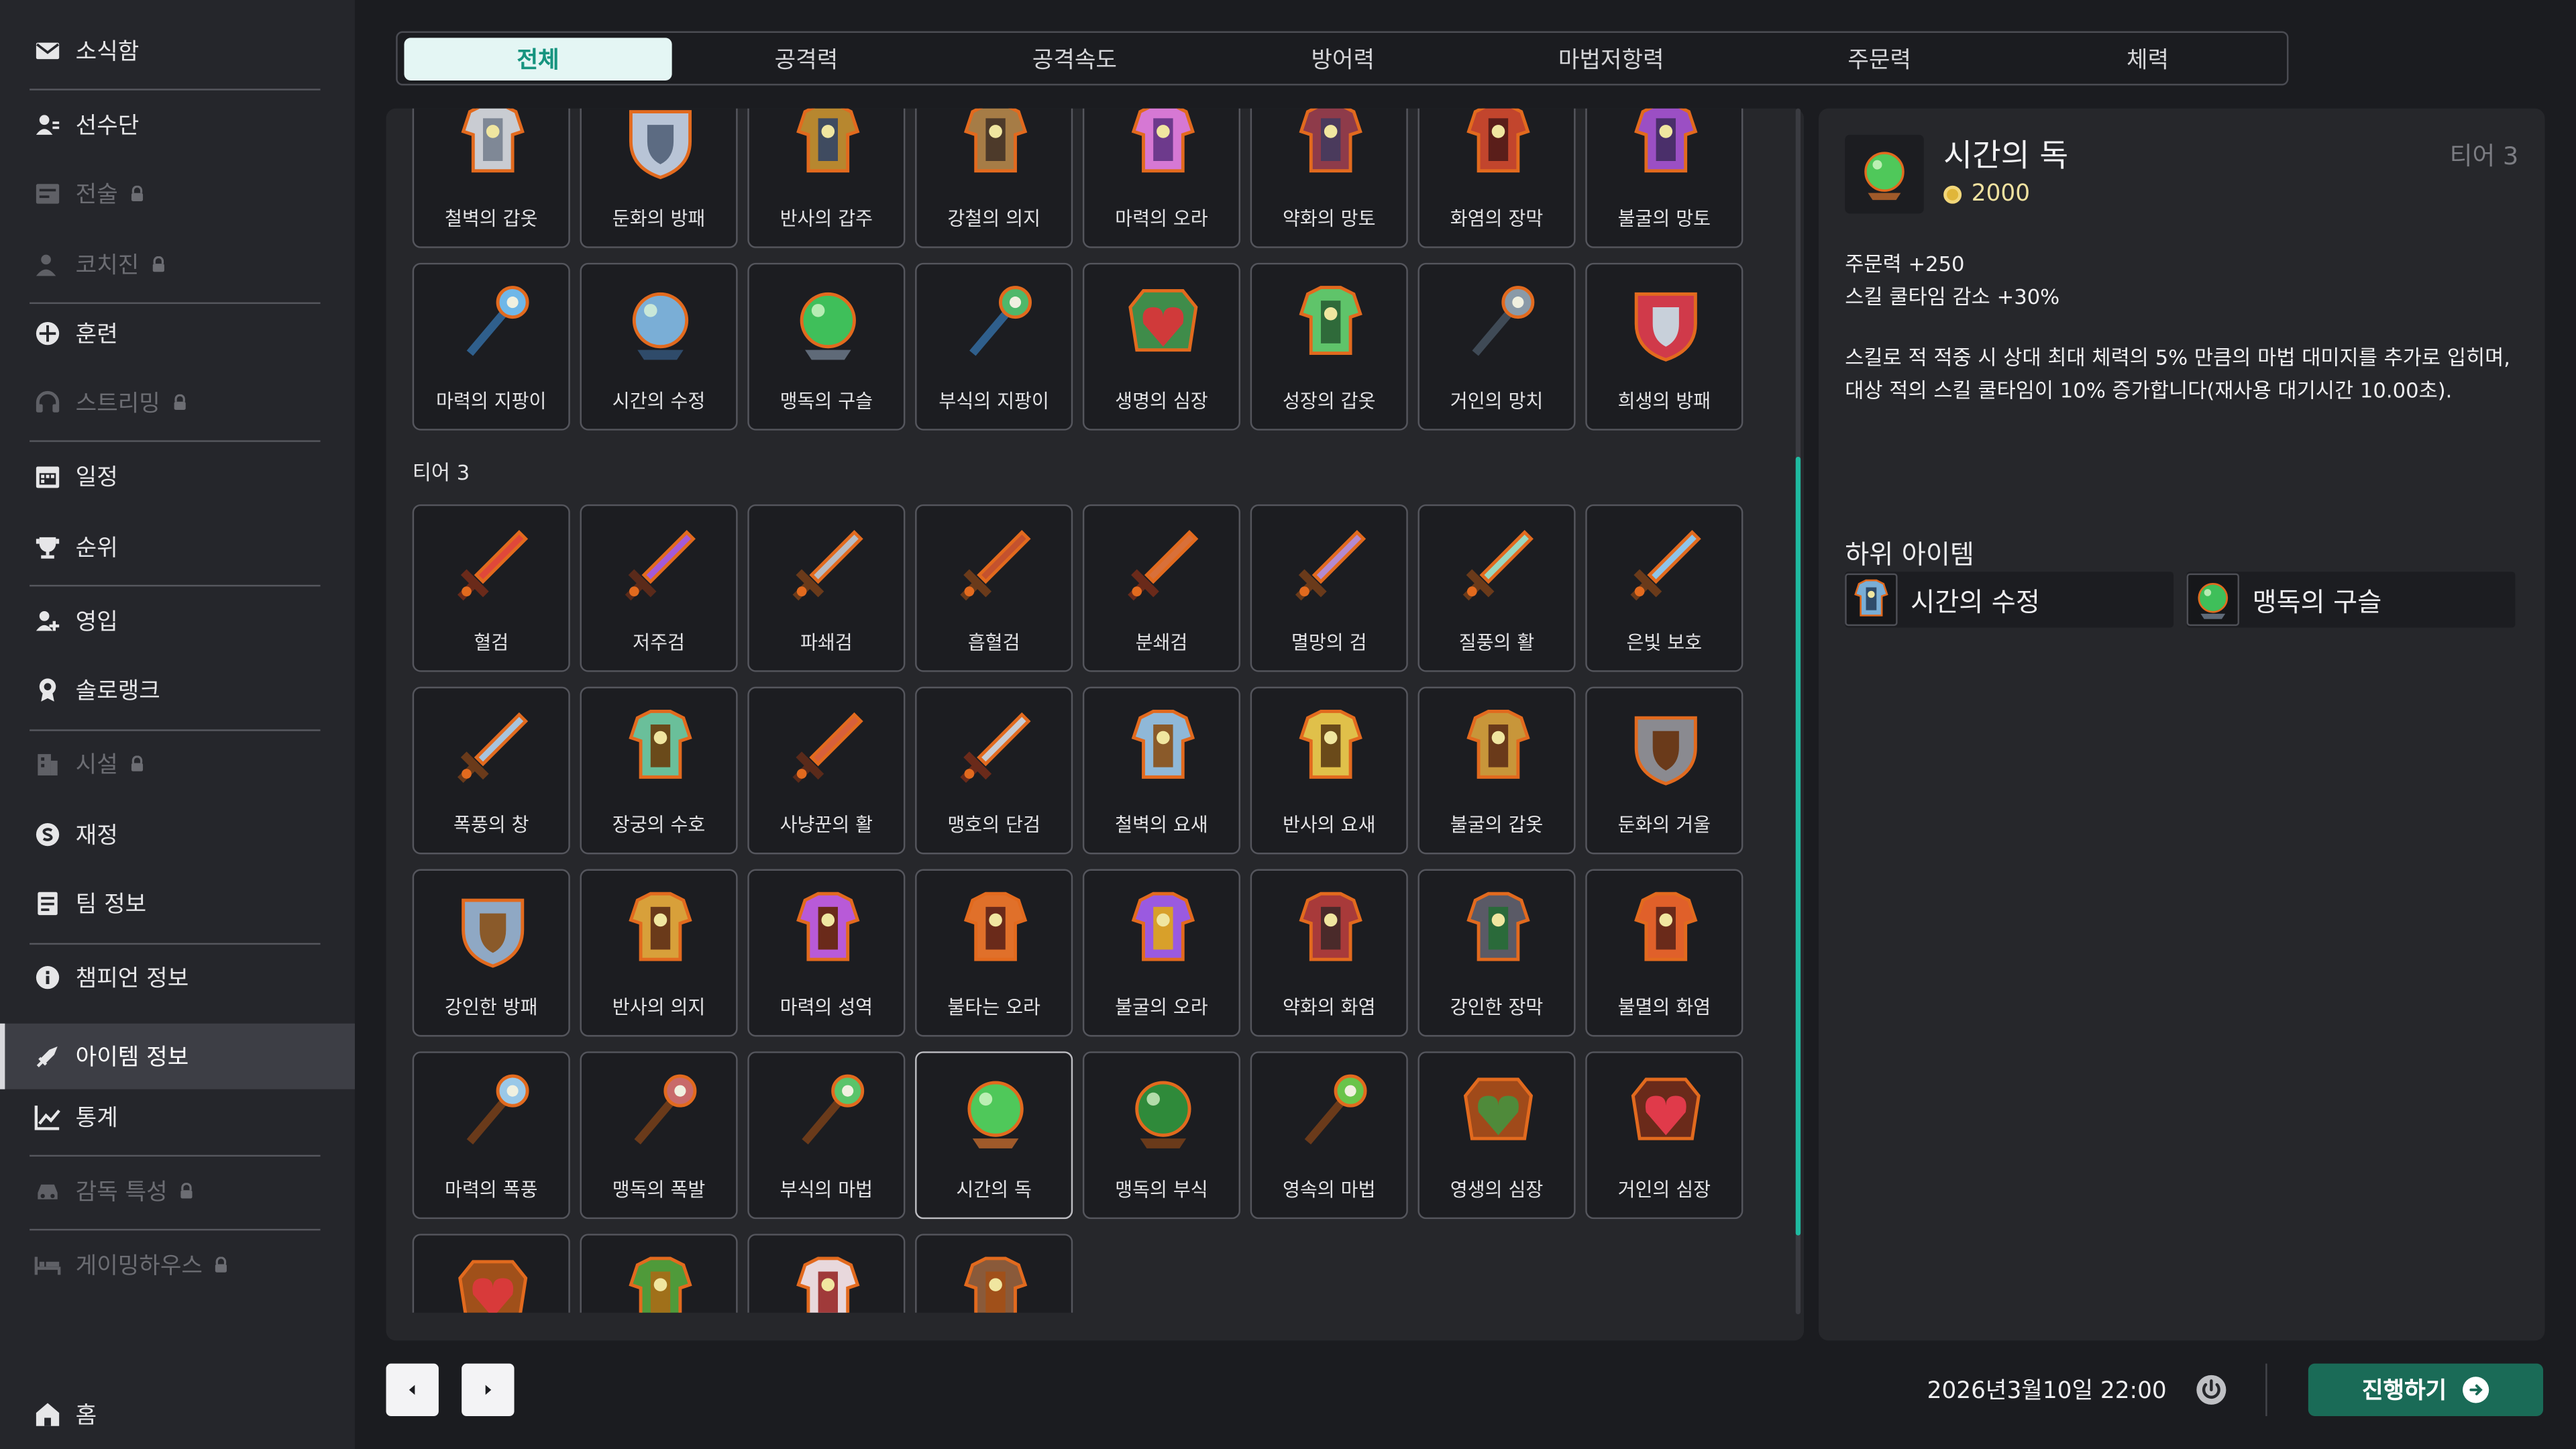  I want to click on sub-item: 맹독의 구슬, so click(2351, 600).